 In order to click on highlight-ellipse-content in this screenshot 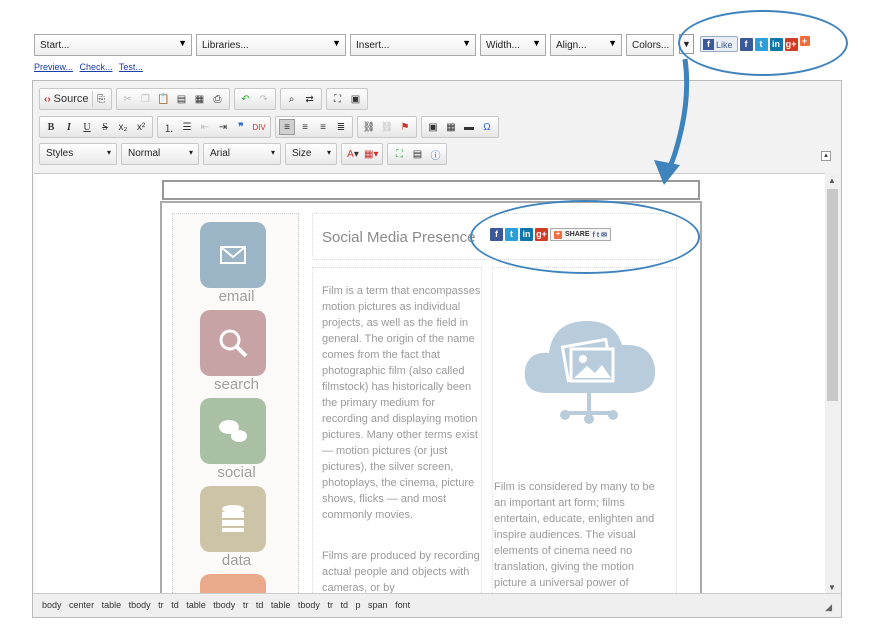, I will do `click(585, 237)`.